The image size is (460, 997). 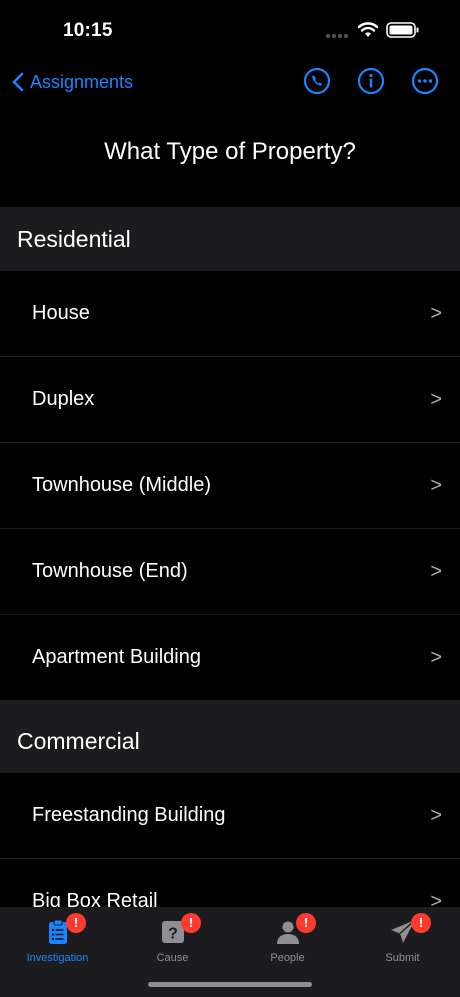 I want to click on tab-investigation: ! Investigation, so click(x=57, y=943).